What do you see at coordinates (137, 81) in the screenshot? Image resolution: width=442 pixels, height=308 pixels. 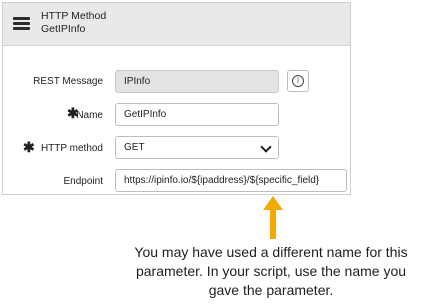 I see `rest-message-value: IPInfo` at bounding box center [137, 81].